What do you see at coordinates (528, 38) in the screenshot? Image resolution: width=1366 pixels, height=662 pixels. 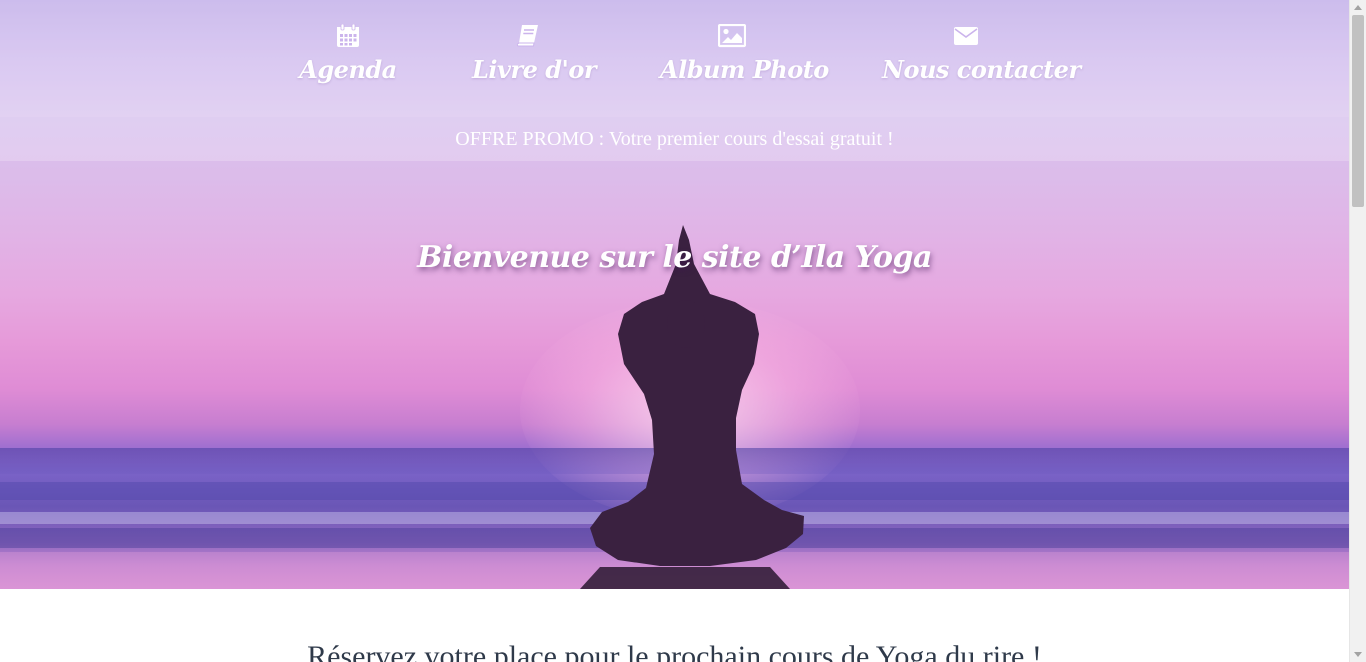 I see `book-icon` at bounding box center [528, 38].